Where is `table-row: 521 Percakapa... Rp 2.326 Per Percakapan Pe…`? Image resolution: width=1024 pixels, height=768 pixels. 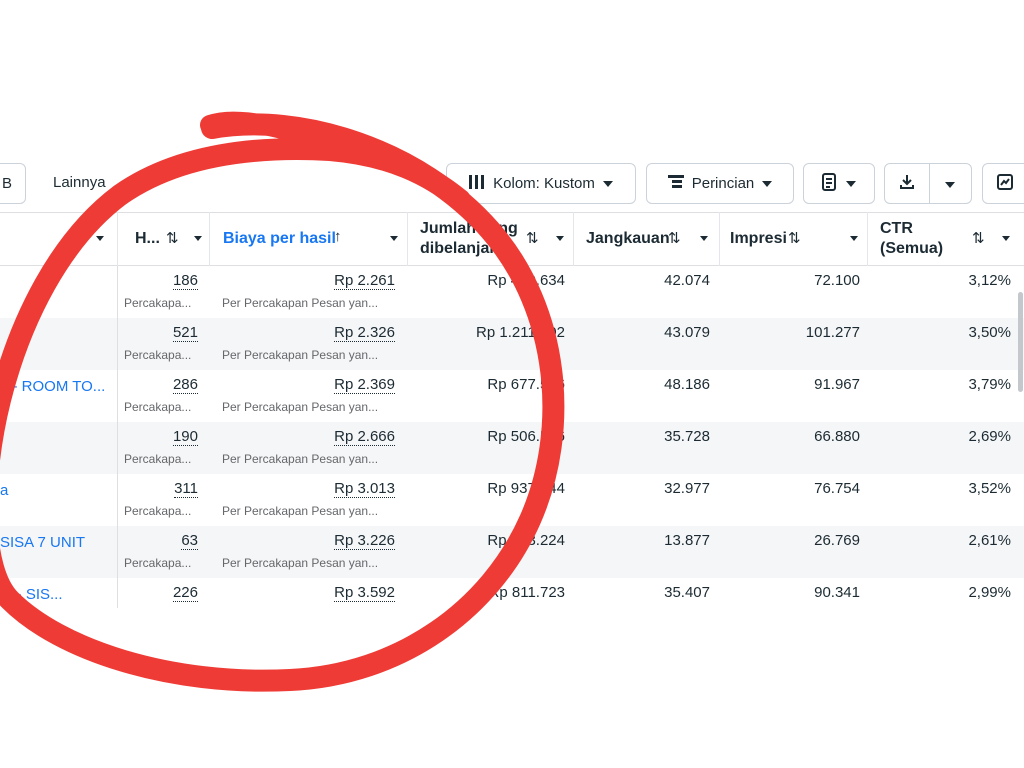
table-row: 521 Percakapa... Rp 2.326 Per Percakapan Pe… is located at coordinates (512, 344).